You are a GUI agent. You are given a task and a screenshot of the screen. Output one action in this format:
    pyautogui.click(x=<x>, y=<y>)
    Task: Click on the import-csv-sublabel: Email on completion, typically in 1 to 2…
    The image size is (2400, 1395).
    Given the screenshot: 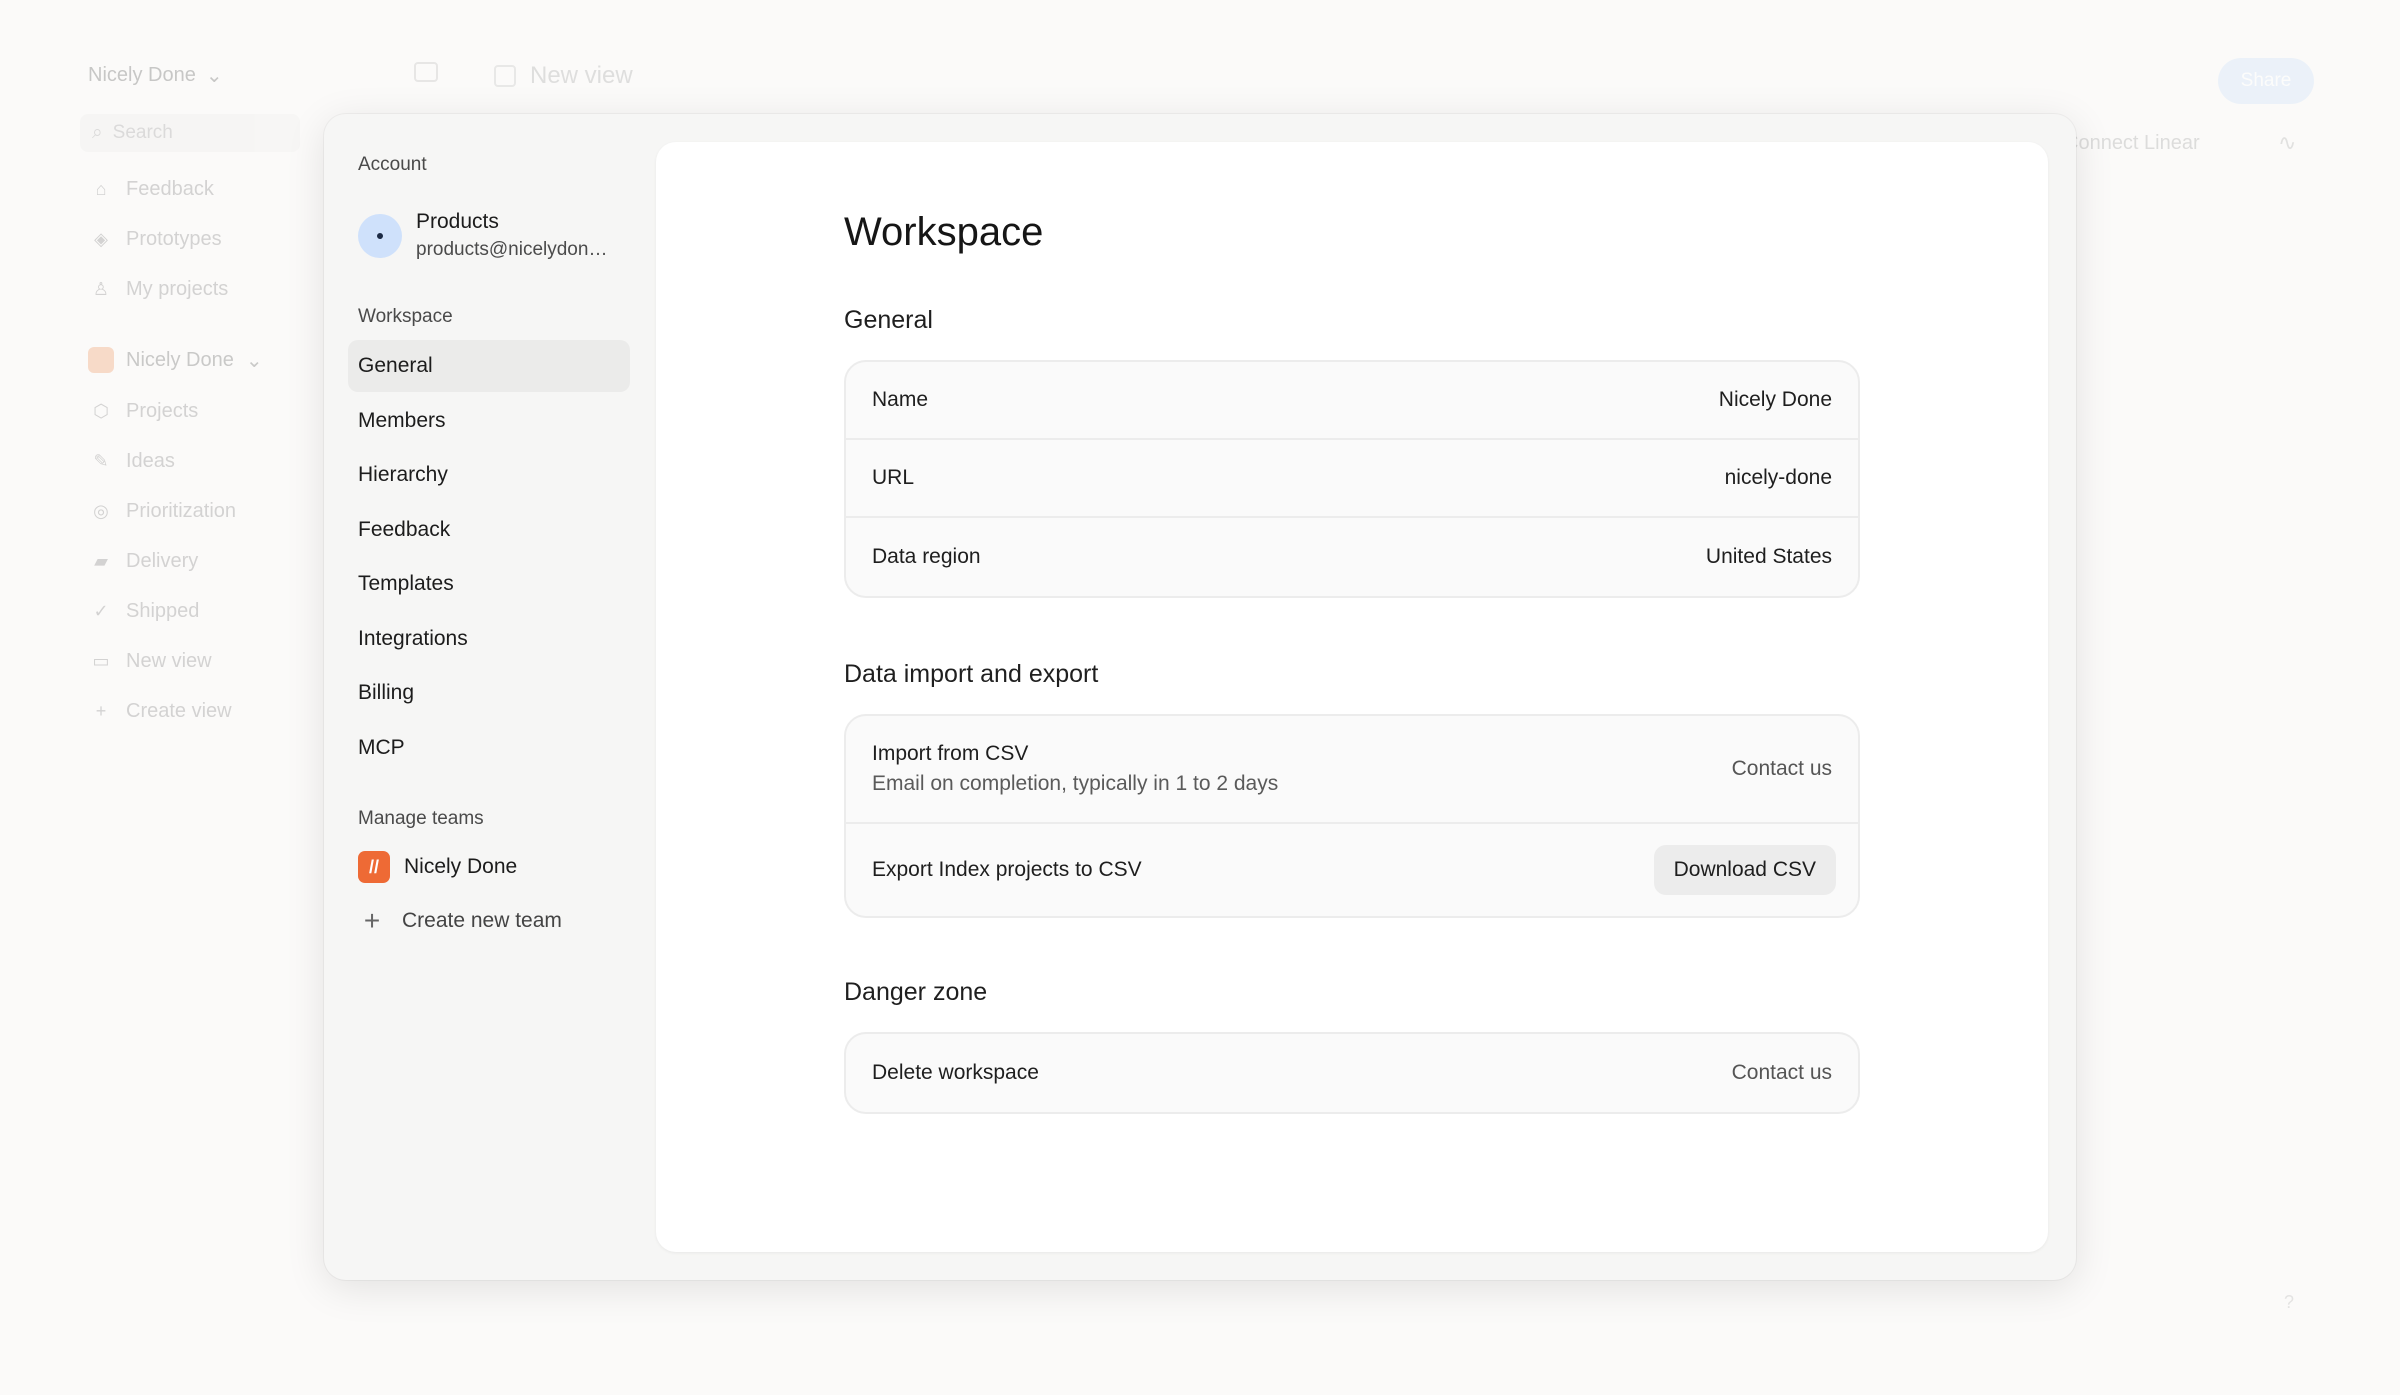 What is the action you would take?
    pyautogui.click(x=1075, y=783)
    